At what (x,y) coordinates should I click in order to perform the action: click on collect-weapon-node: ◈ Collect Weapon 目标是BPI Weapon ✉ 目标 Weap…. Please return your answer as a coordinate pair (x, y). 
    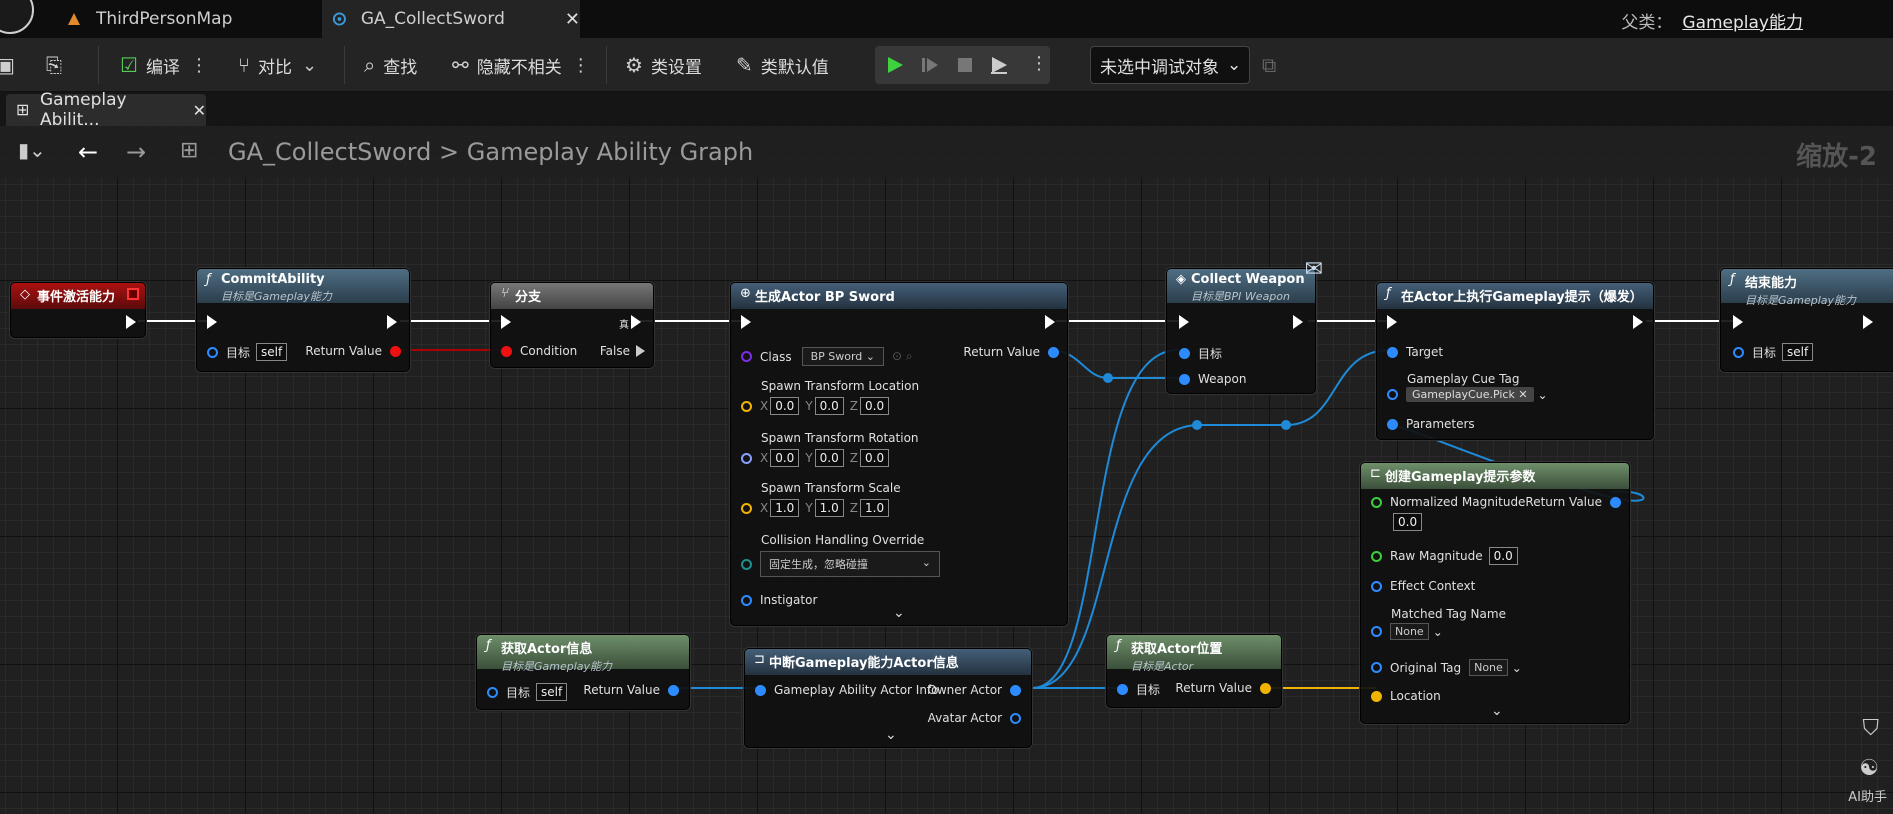
    Looking at the image, I should click on (1244, 325).